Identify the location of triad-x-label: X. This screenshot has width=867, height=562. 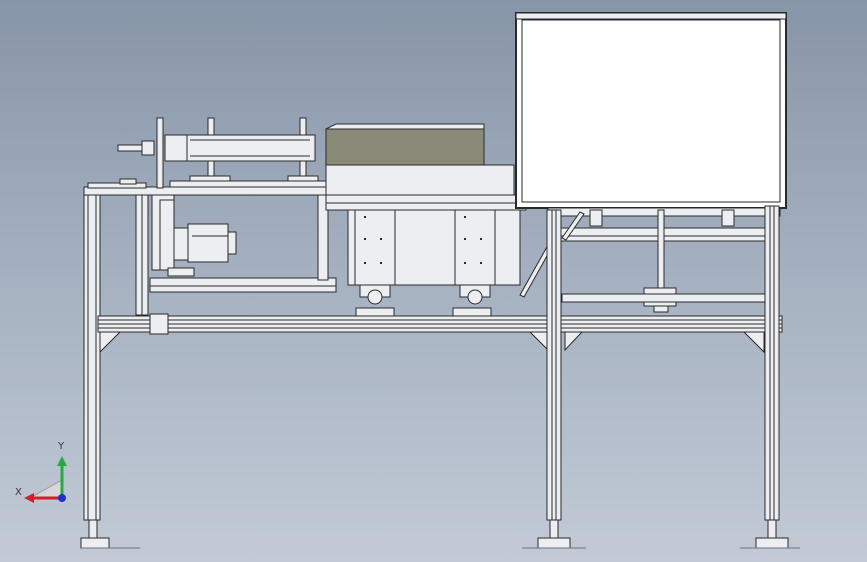
(18, 492).